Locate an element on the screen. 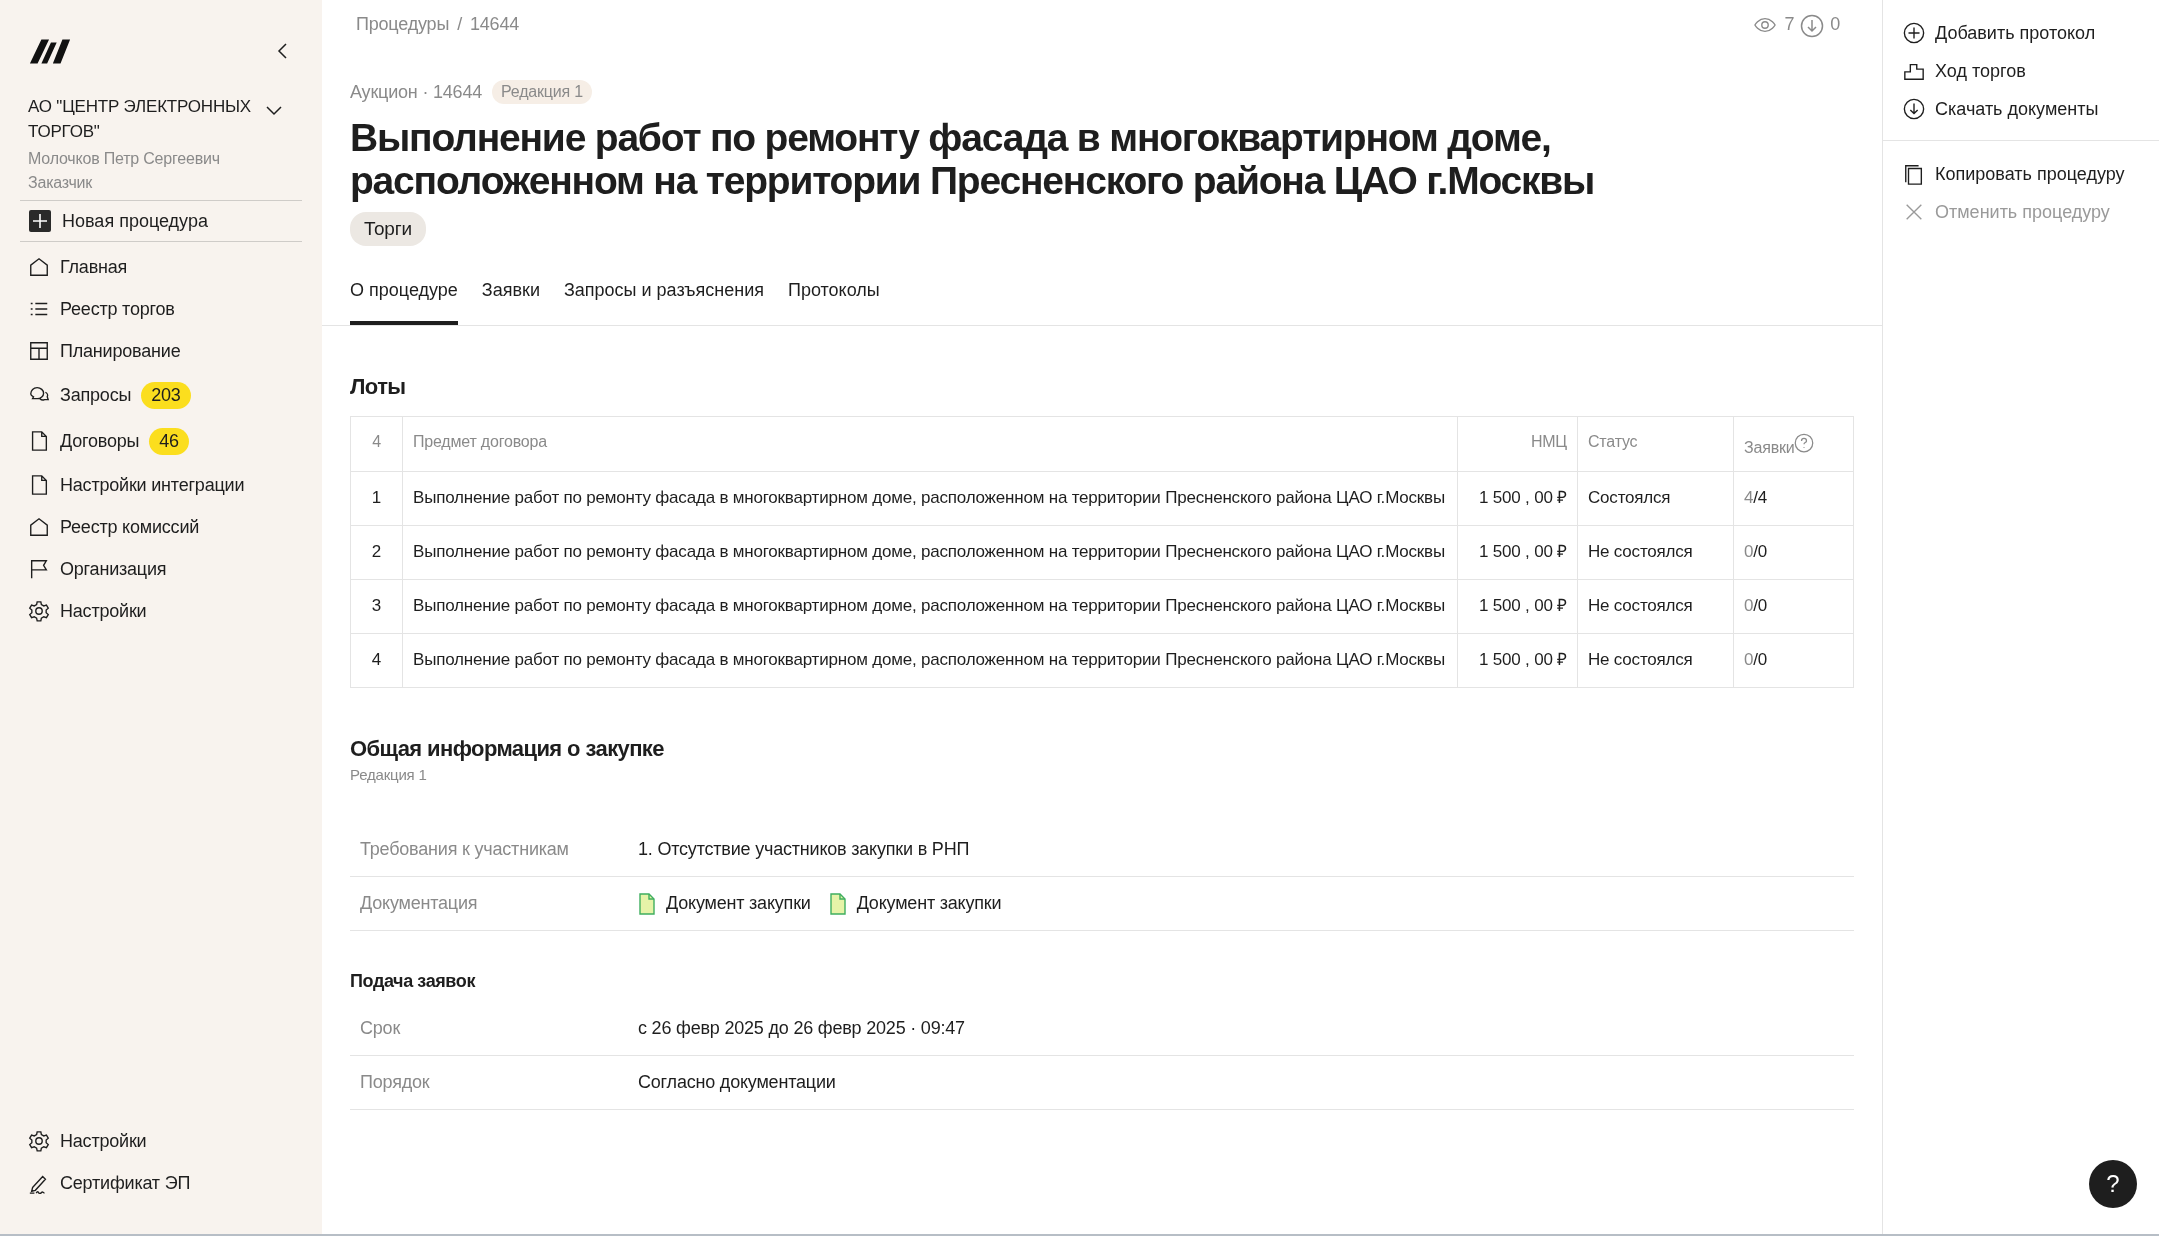 The width and height of the screenshot is (2159, 1238). action-link: Добавить протокол is located at coordinates (2021, 33).